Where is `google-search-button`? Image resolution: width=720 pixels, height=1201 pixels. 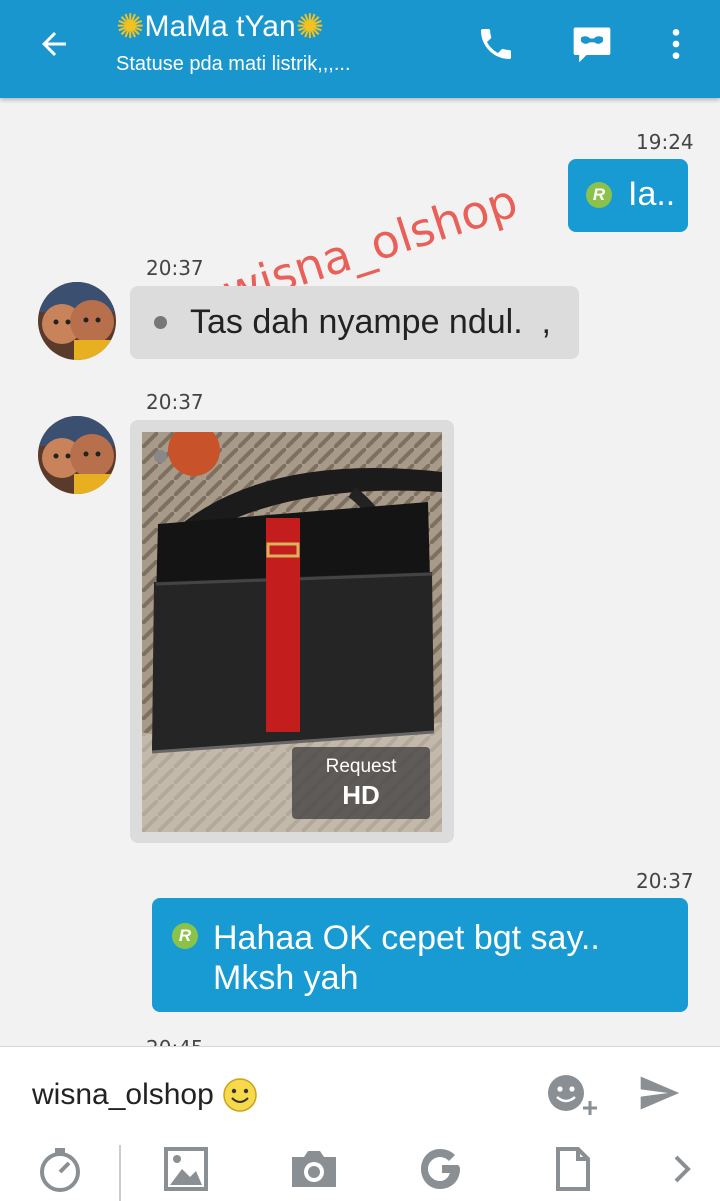
google-search-button is located at coordinates (442, 1169).